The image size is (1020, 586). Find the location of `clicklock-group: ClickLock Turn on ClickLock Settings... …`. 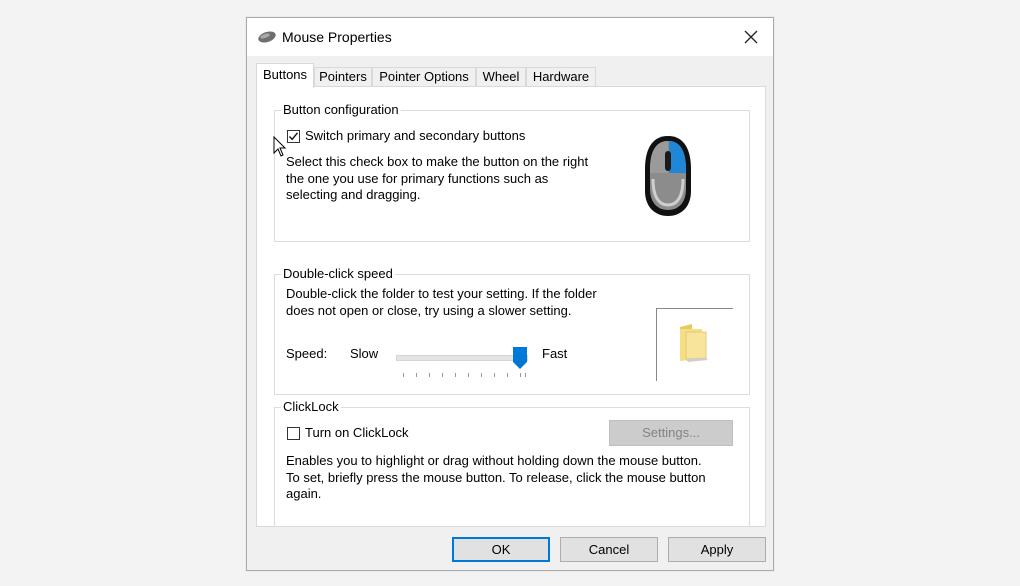

clicklock-group: ClickLock Turn on ClickLock Settings... … is located at coordinates (512, 463).